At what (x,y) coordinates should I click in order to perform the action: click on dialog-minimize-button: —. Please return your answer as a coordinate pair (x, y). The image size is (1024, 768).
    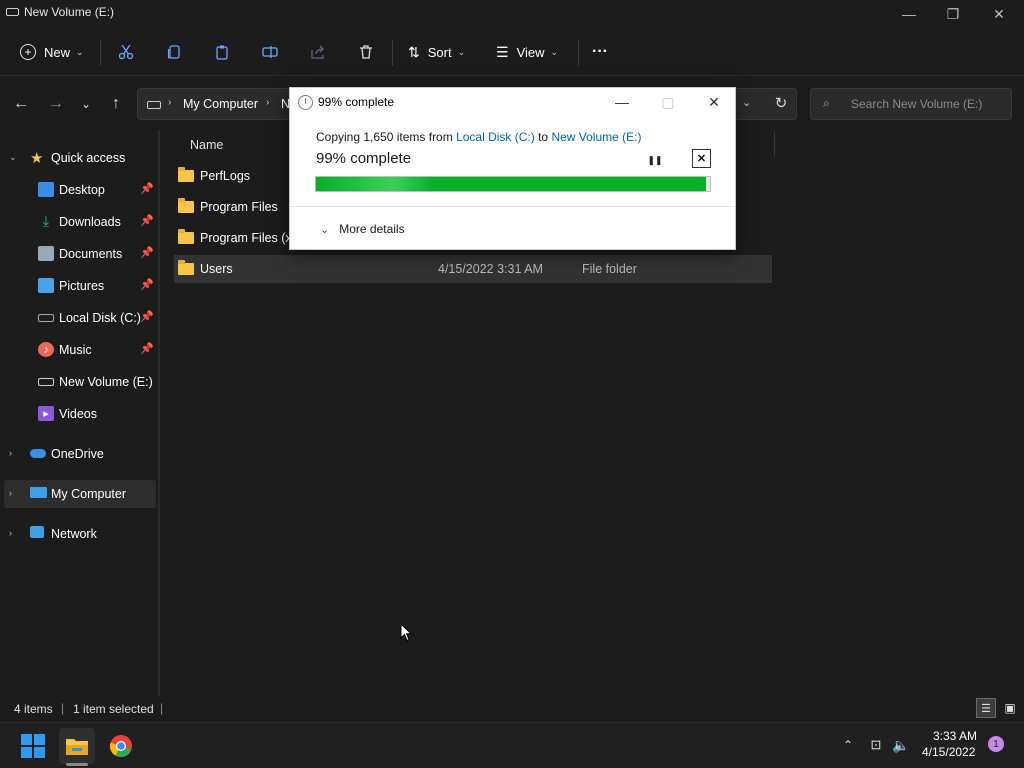
    Looking at the image, I should click on (622, 102).